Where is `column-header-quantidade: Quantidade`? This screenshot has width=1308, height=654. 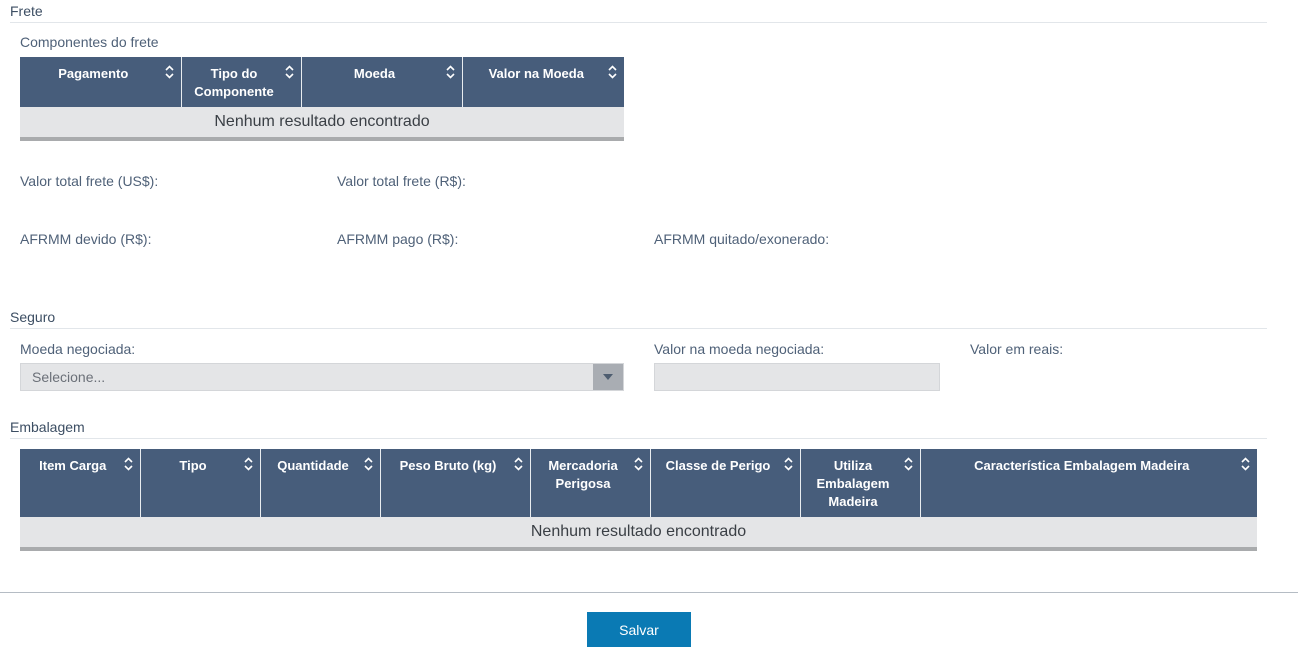
column-header-quantidade: Quantidade is located at coordinates (320, 483).